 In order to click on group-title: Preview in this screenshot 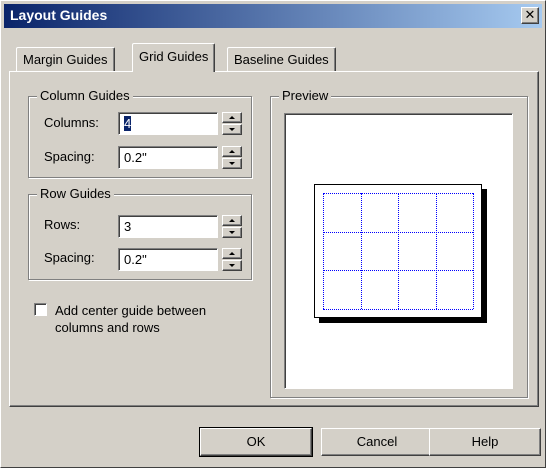, I will do `click(305, 95)`.